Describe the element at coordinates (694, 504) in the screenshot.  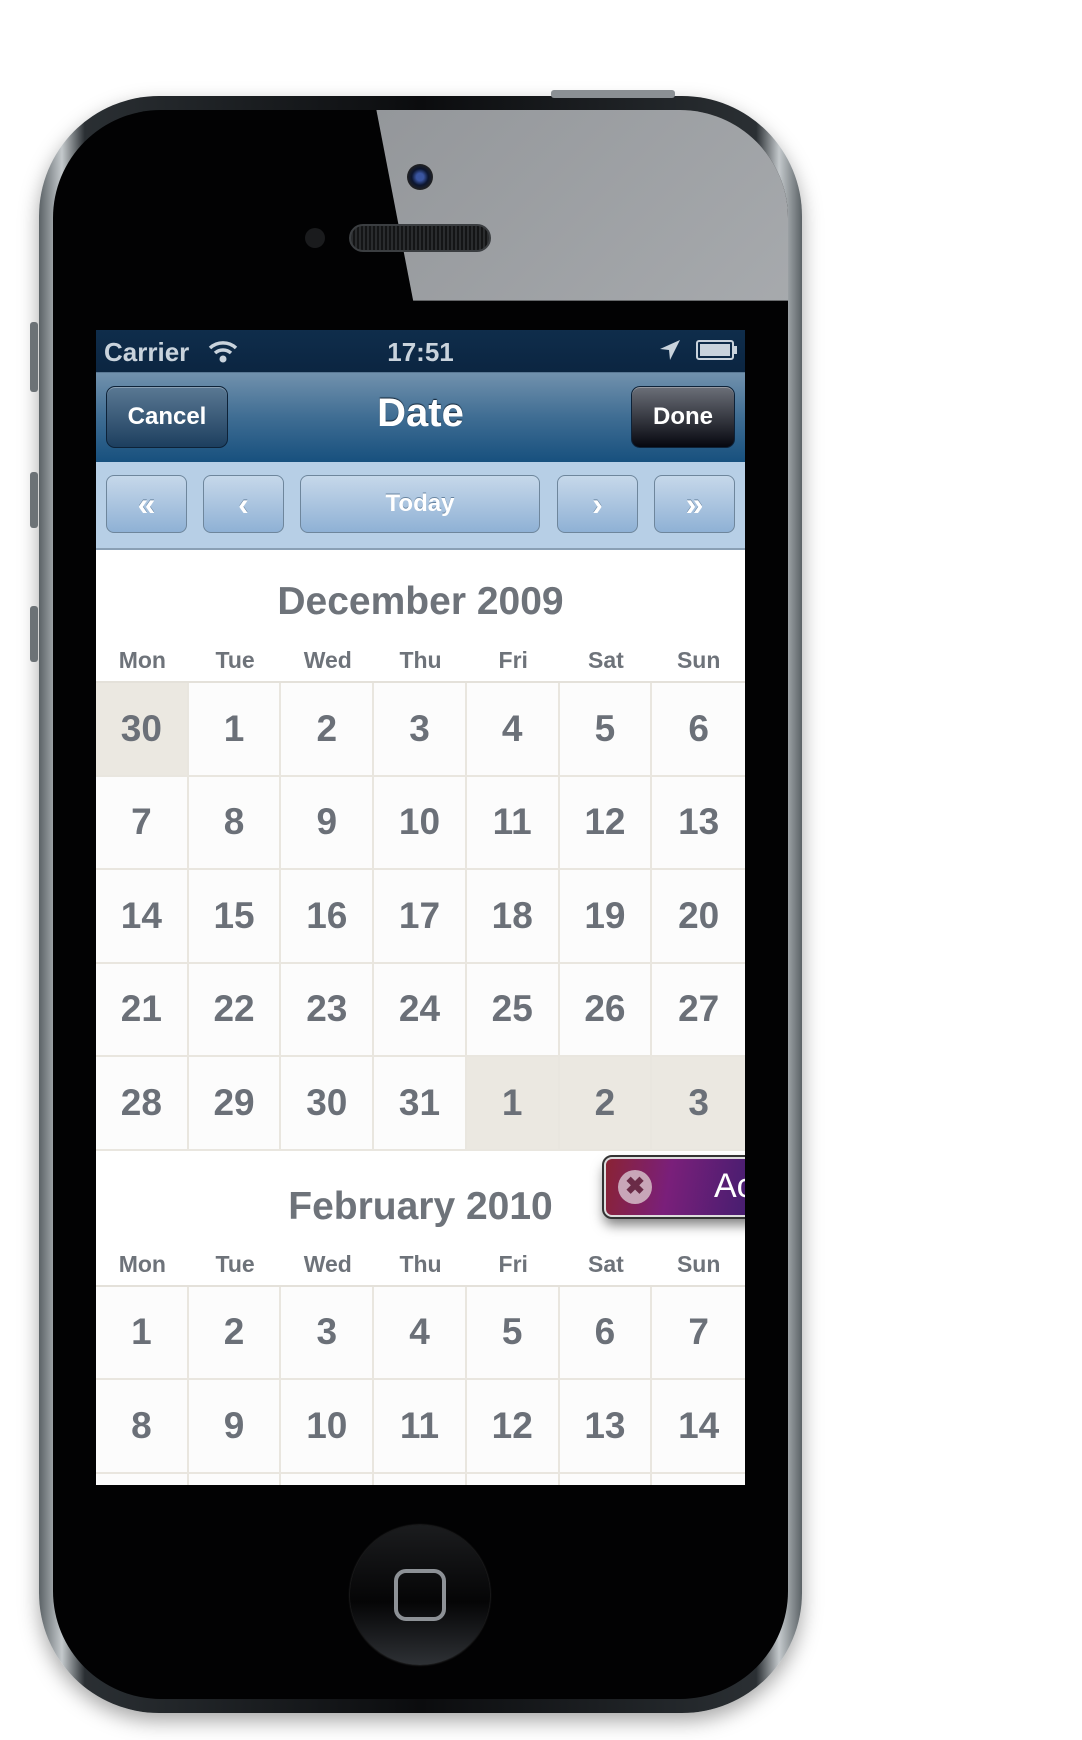
I see `next-year-button: »` at that location.